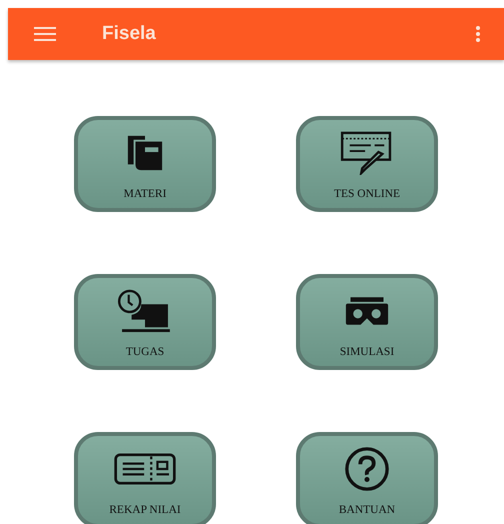 The image size is (504, 524). What do you see at coordinates (129, 34) in the screenshot?
I see `app-title: Fisela` at bounding box center [129, 34].